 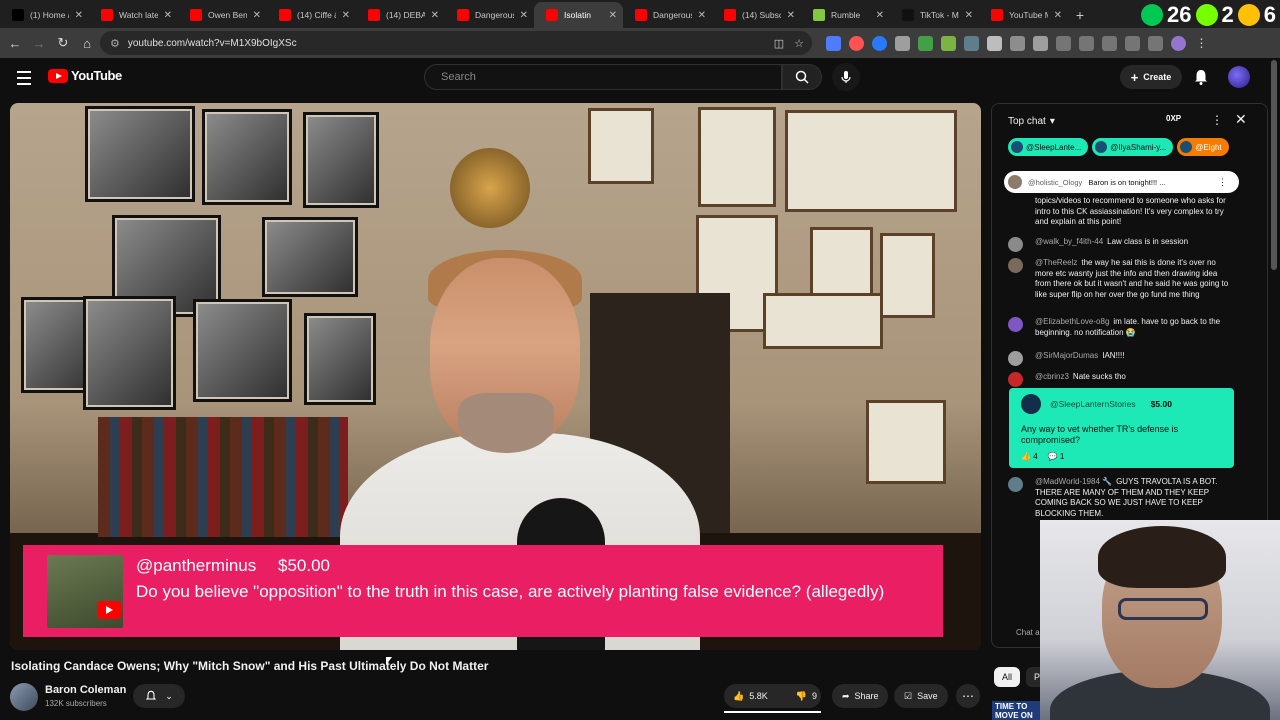 What do you see at coordinates (921, 696) in the screenshot?
I see `save-button: ☑ Save` at bounding box center [921, 696].